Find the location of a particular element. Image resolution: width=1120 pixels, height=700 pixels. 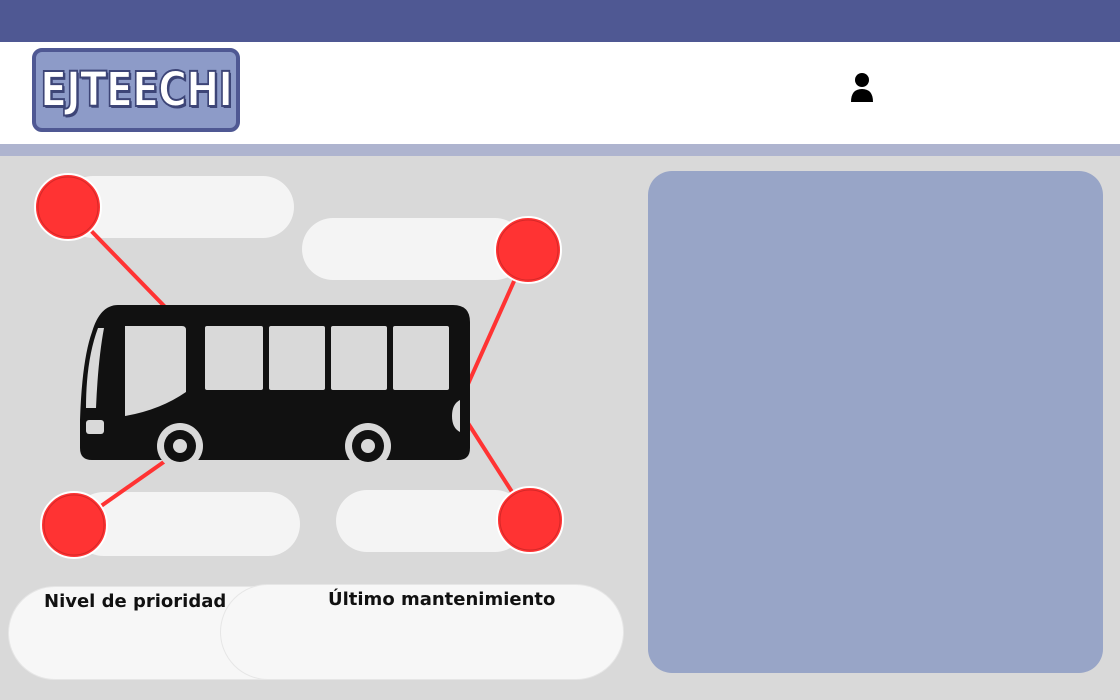

info-pill-front-top is located at coordinates (178, 207).